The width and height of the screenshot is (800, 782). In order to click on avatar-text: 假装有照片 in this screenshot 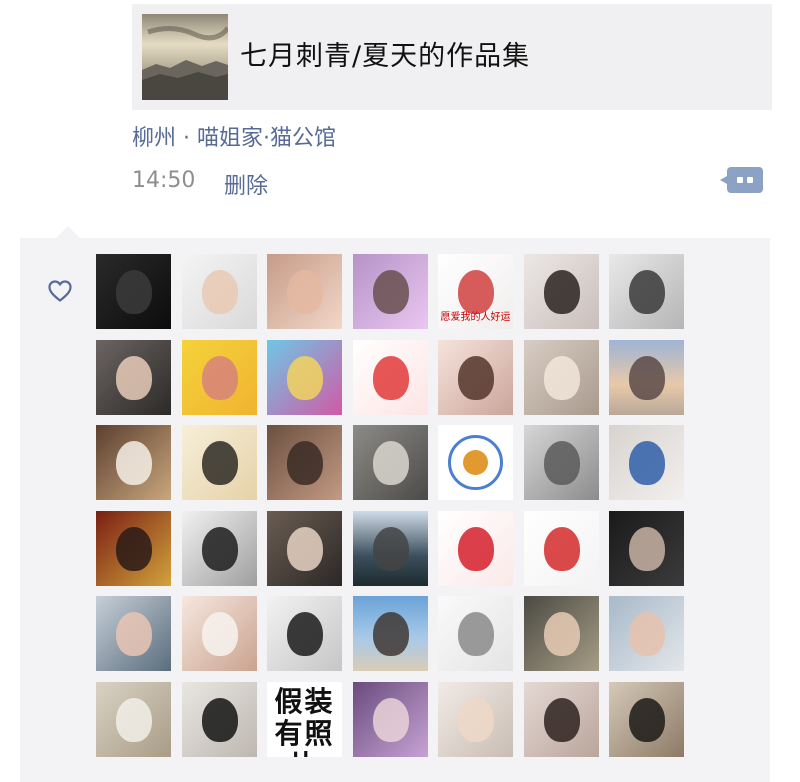, I will do `click(304, 720)`.